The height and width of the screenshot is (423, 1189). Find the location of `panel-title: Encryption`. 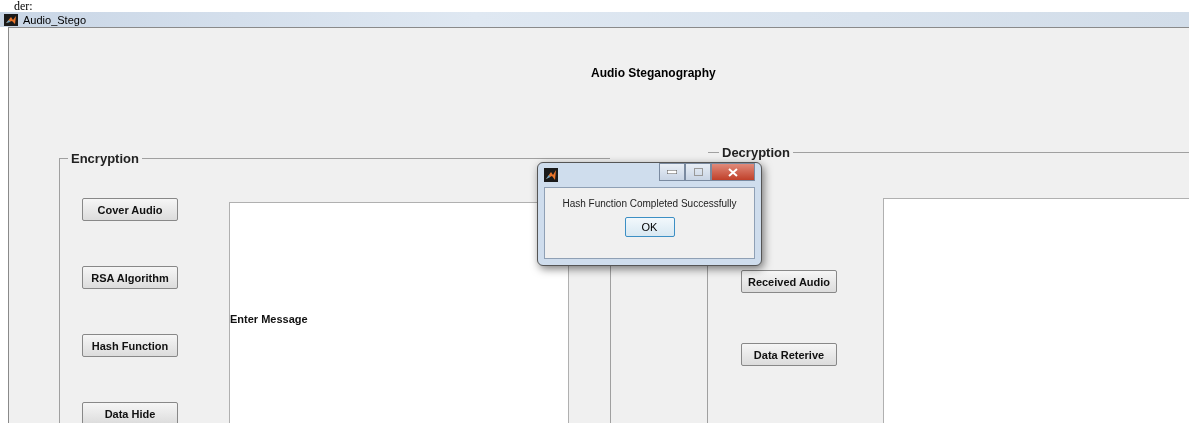

panel-title: Encryption is located at coordinates (105, 158).